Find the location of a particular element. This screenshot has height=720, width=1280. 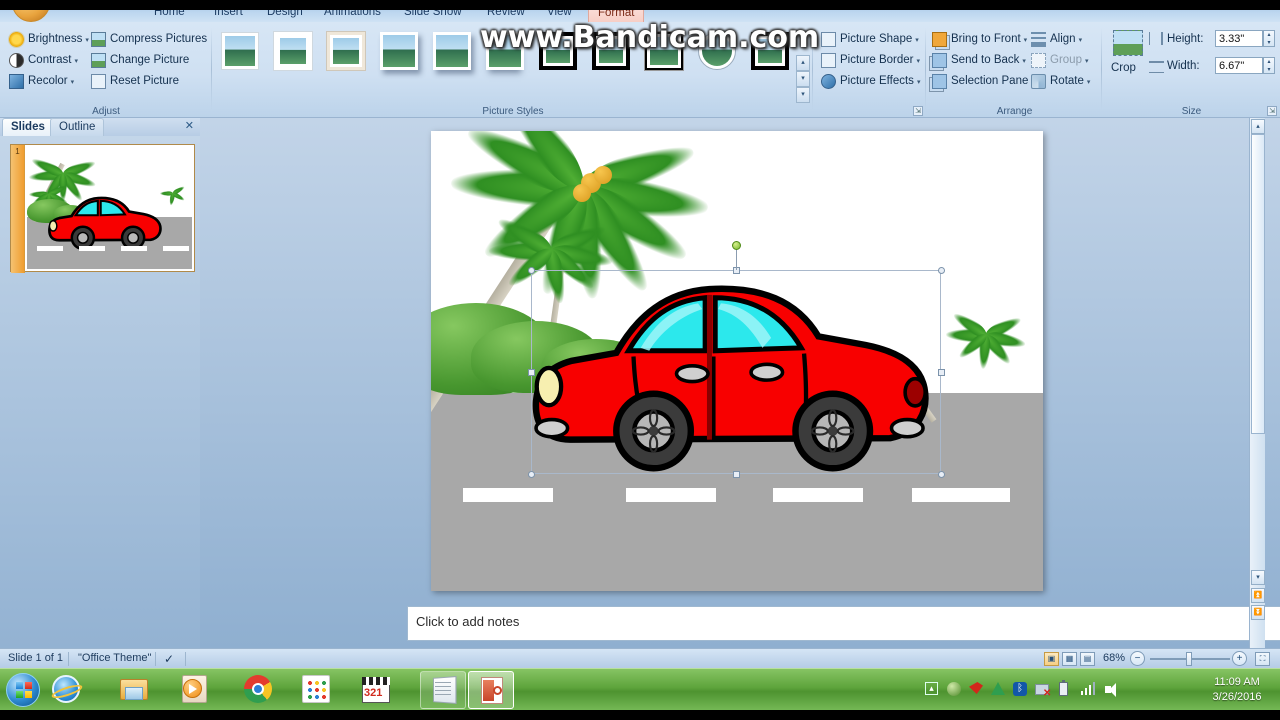

picture-shape-button: Picture Shape ▾ is located at coordinates (869, 39).